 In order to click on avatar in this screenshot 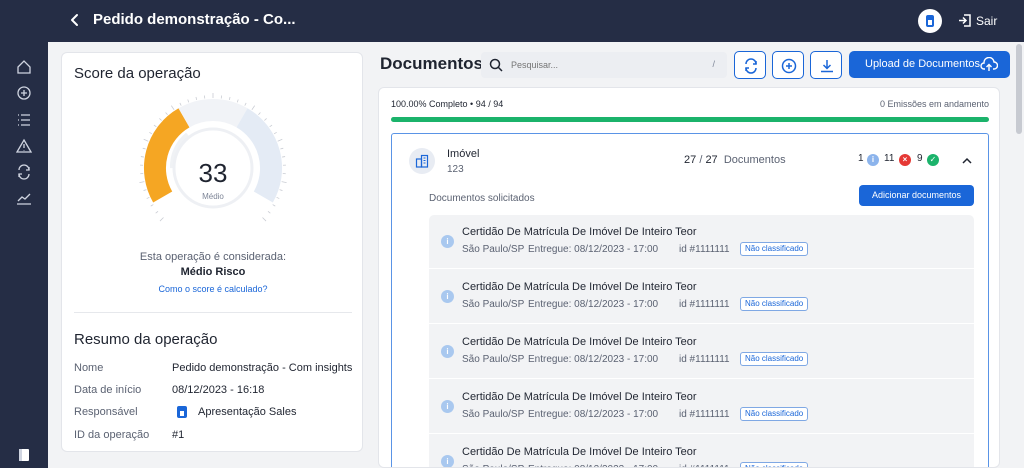, I will do `click(930, 21)`.